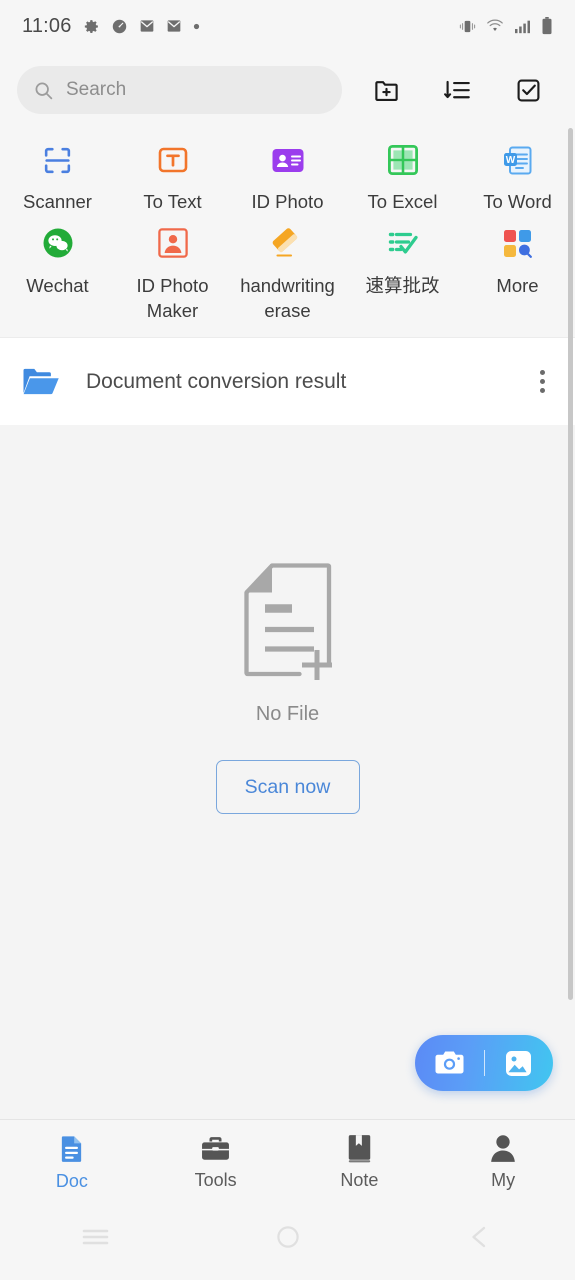  I want to click on hamburger-icon, so click(95, 1237).